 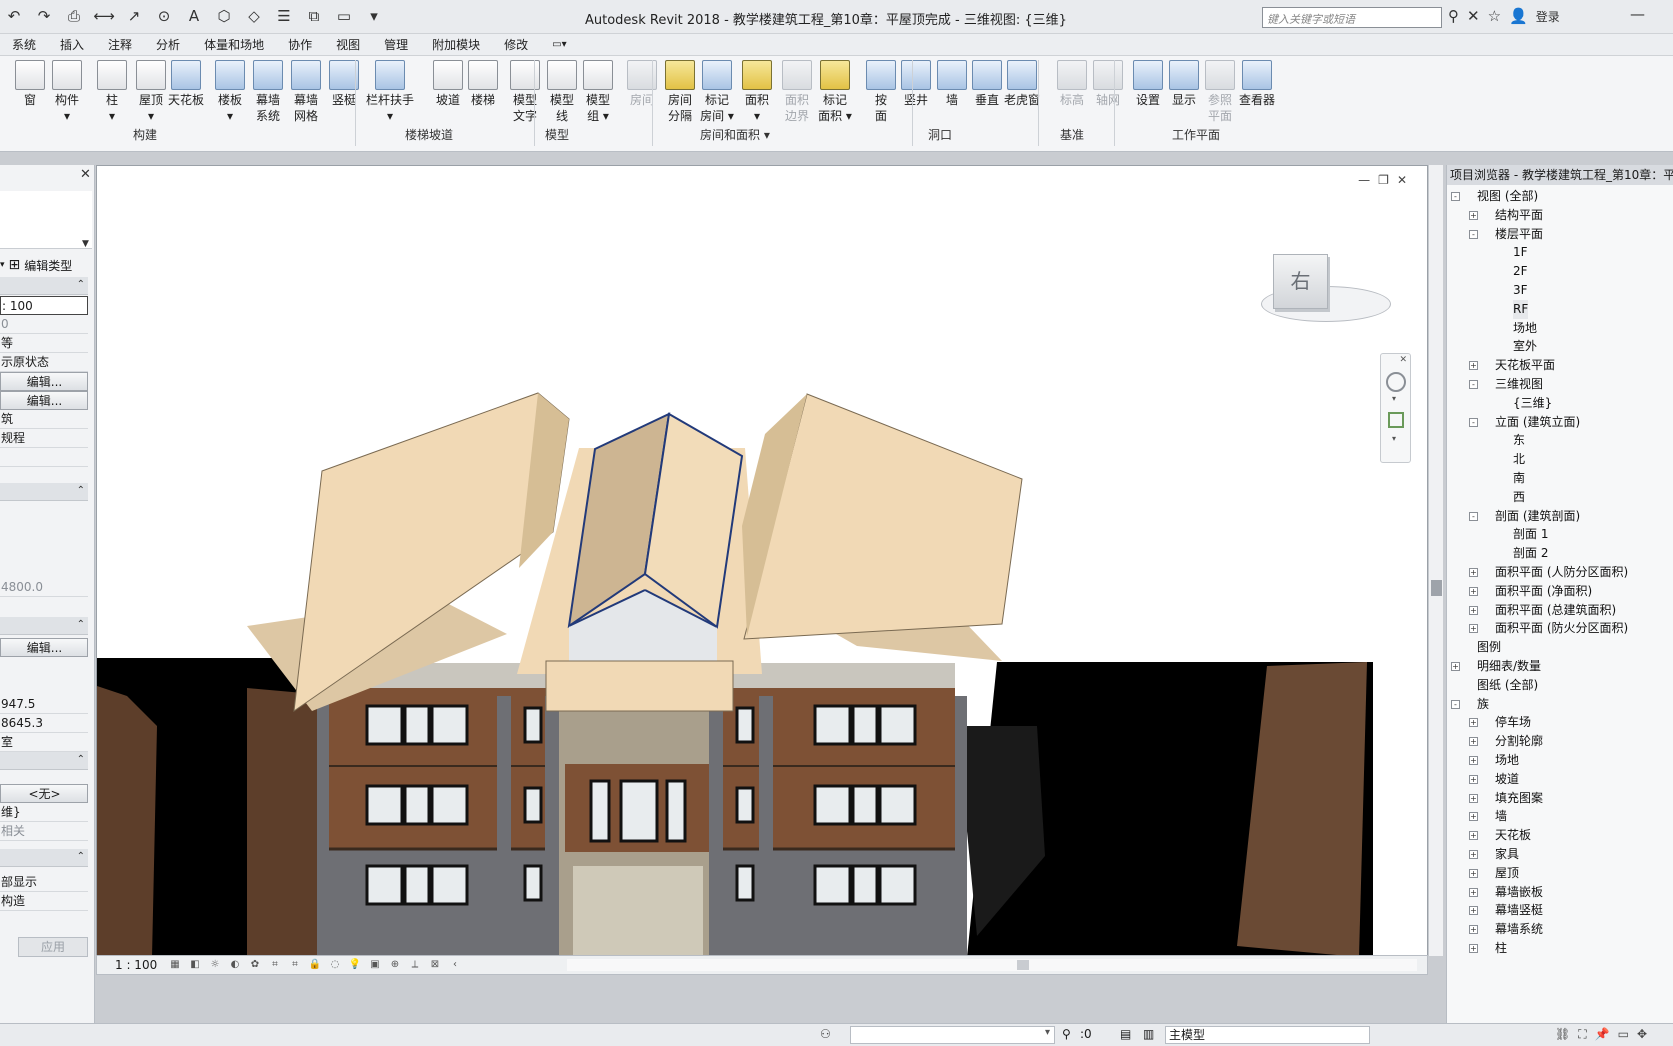 I want to click on ribbon-tool-0: 窗, so click(x=30, y=84).